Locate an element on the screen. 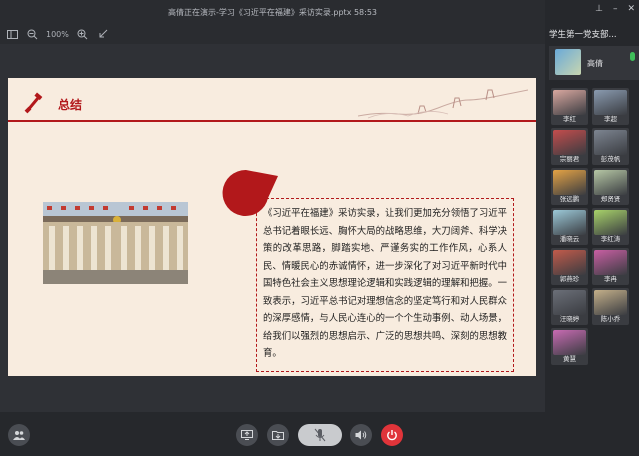 This screenshot has height=456, width=639. zoom-level: 100% is located at coordinates (57, 34).